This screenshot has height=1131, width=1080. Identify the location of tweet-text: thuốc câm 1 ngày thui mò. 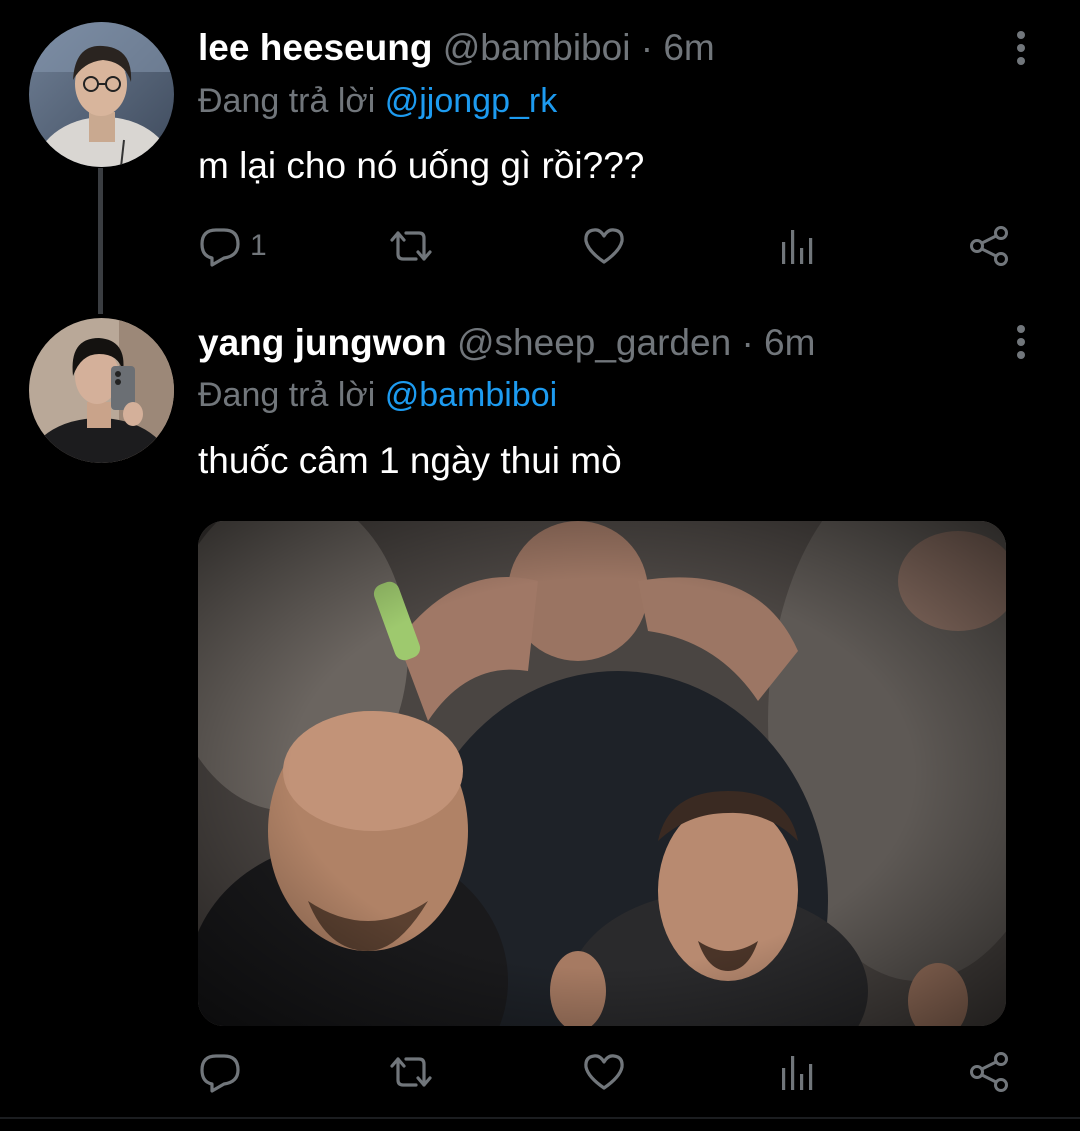
(410, 460).